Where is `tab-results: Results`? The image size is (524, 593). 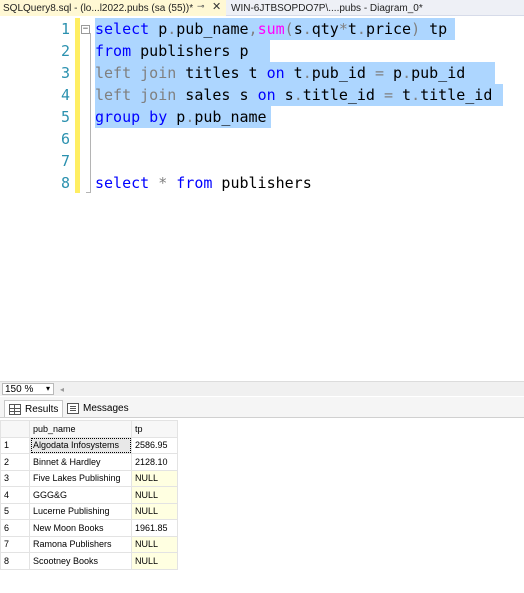
tab-results: Results is located at coordinates (34, 408).